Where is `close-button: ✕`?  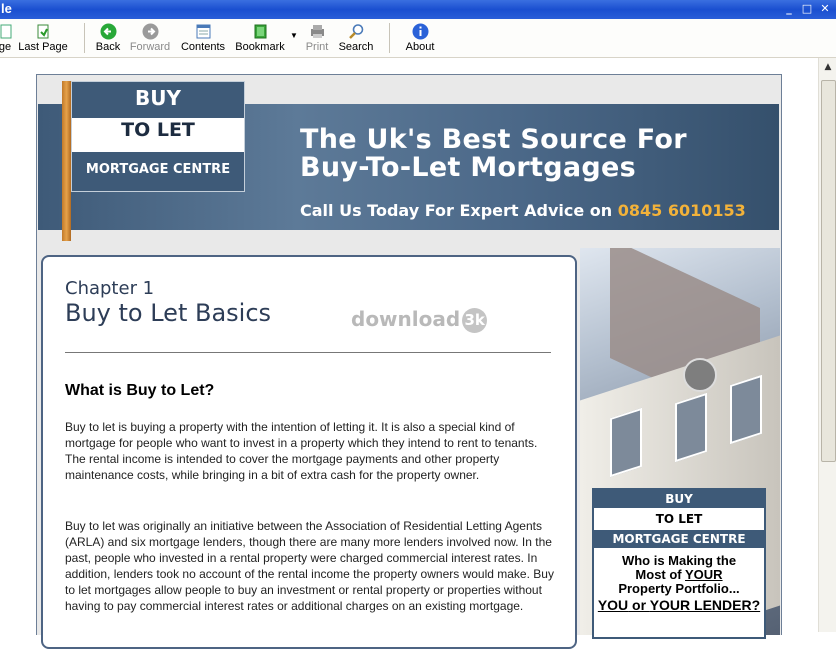
close-button: ✕ is located at coordinates (825, 8).